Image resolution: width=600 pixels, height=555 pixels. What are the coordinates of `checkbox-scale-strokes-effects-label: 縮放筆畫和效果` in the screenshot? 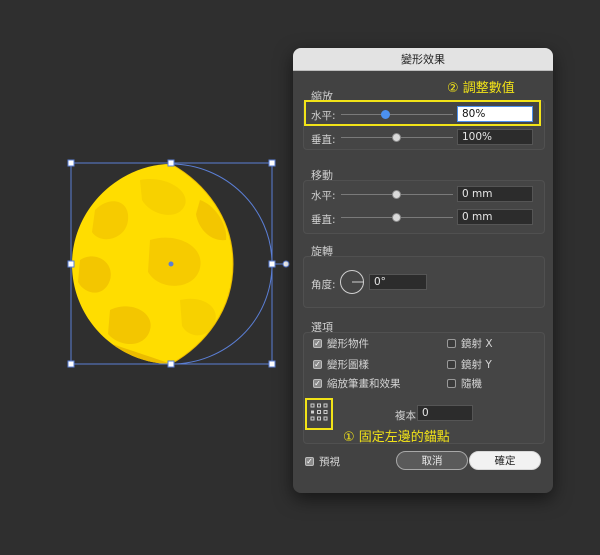 It's located at (364, 384).